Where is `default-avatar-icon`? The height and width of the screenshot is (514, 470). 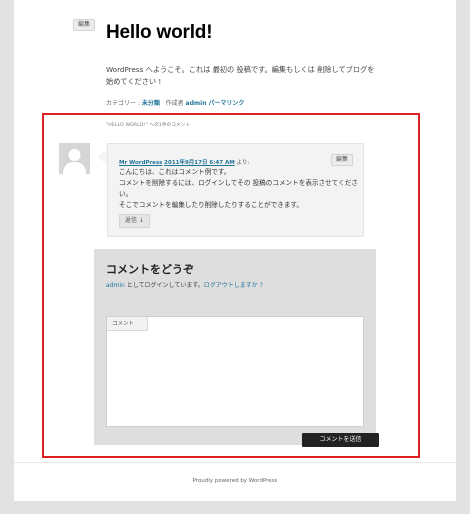 default-avatar-icon is located at coordinates (74, 158).